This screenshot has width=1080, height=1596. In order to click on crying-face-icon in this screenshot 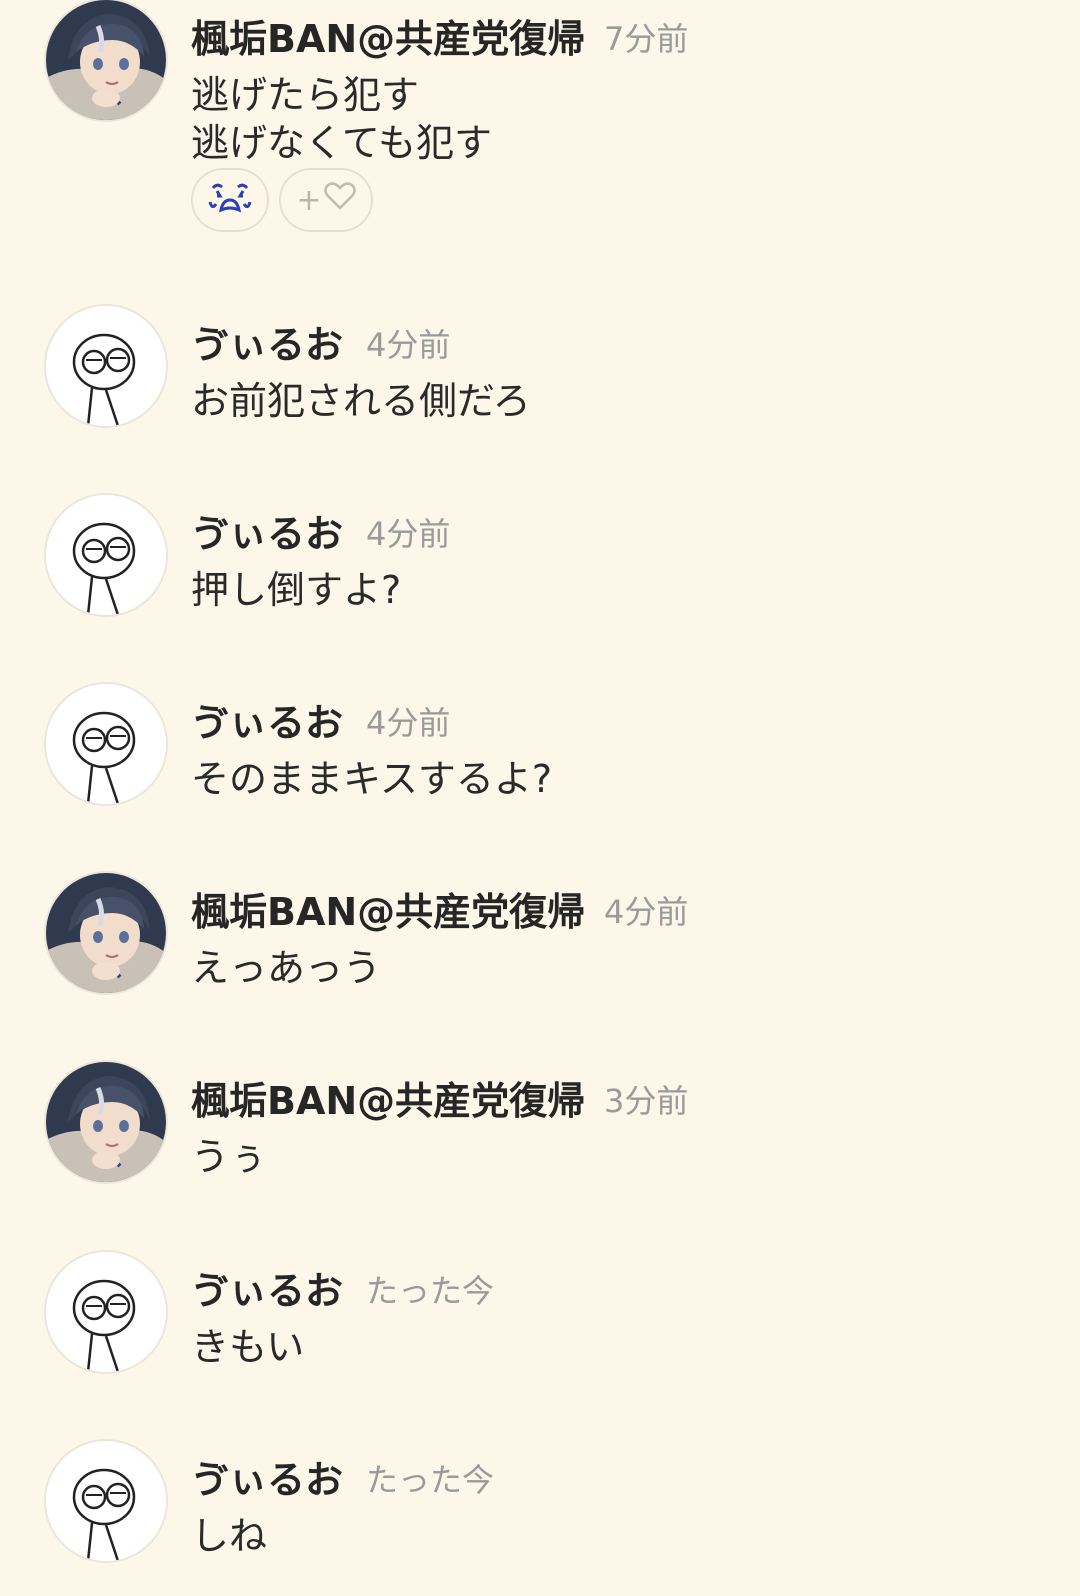, I will do `click(230, 200)`.